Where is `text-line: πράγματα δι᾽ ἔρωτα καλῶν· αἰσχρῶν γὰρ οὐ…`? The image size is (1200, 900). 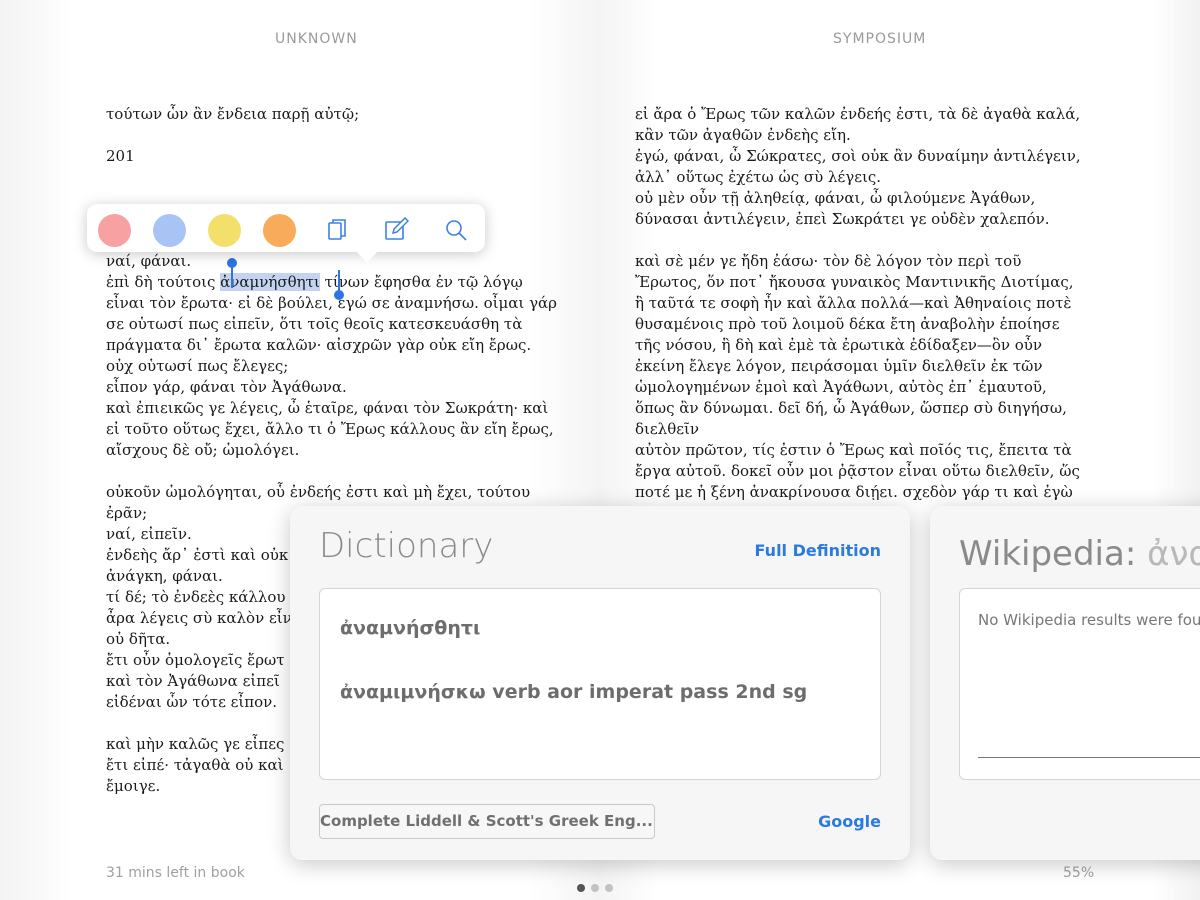
text-line: πράγματα δι᾽ ἔρωτα καλῶν· αἰσχρῶν γὰρ οὐ… is located at coordinates (319, 345).